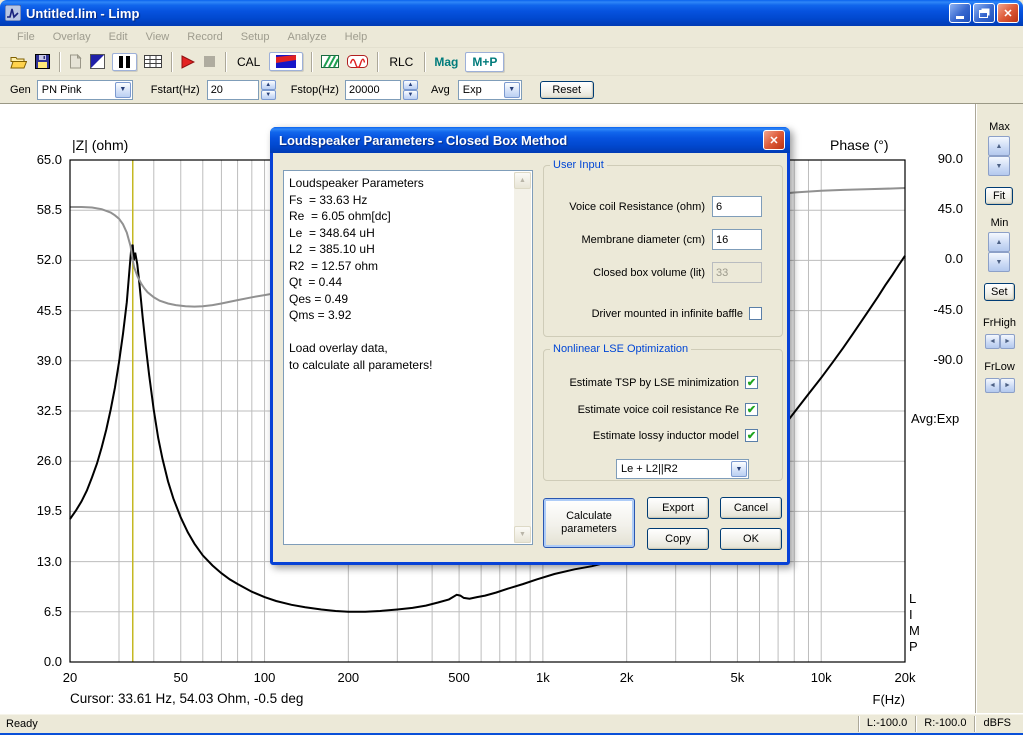 This screenshot has height=735, width=1023. Describe the element at coordinates (158, 37) in the screenshot. I see `menu-item-view: View` at that location.